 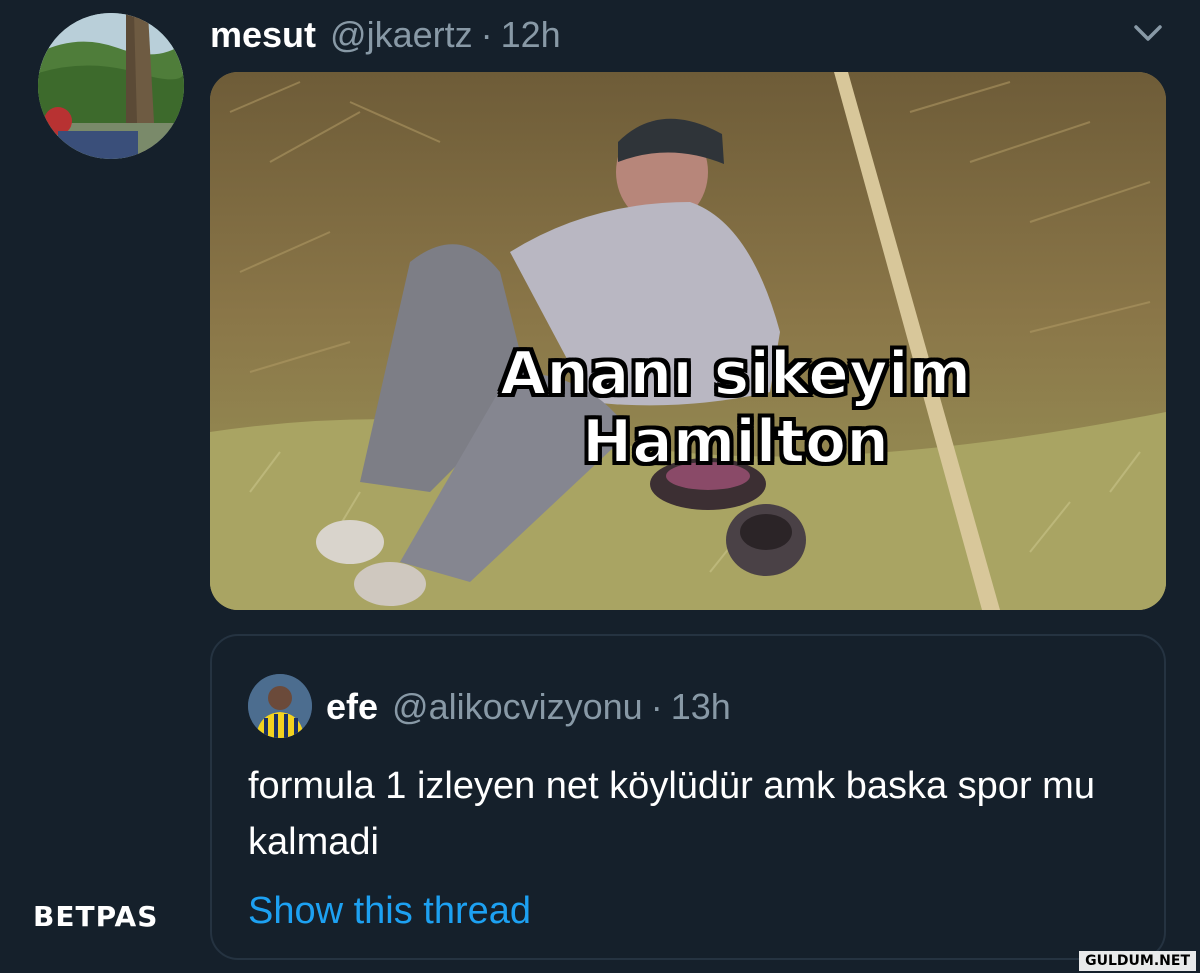 I want to click on guldum-watermark: GULDUM.NET, so click(x=1137, y=961).